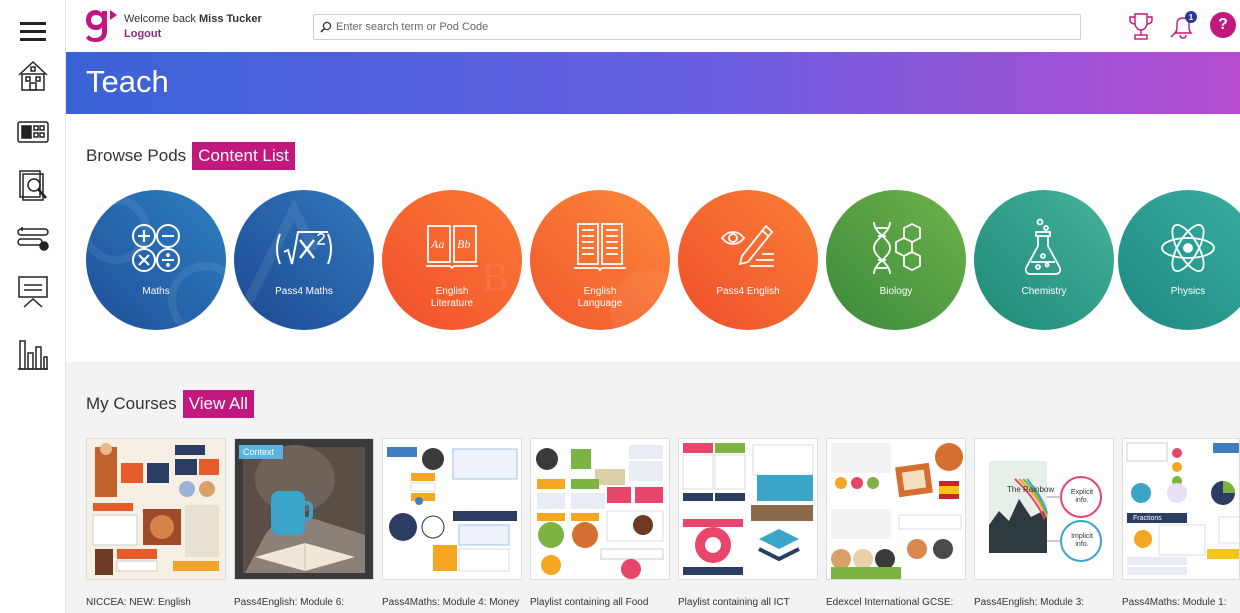 This screenshot has height=613, width=1240. What do you see at coordinates (463, 244) in the screenshot?
I see `svg-text: Bb` at bounding box center [463, 244].